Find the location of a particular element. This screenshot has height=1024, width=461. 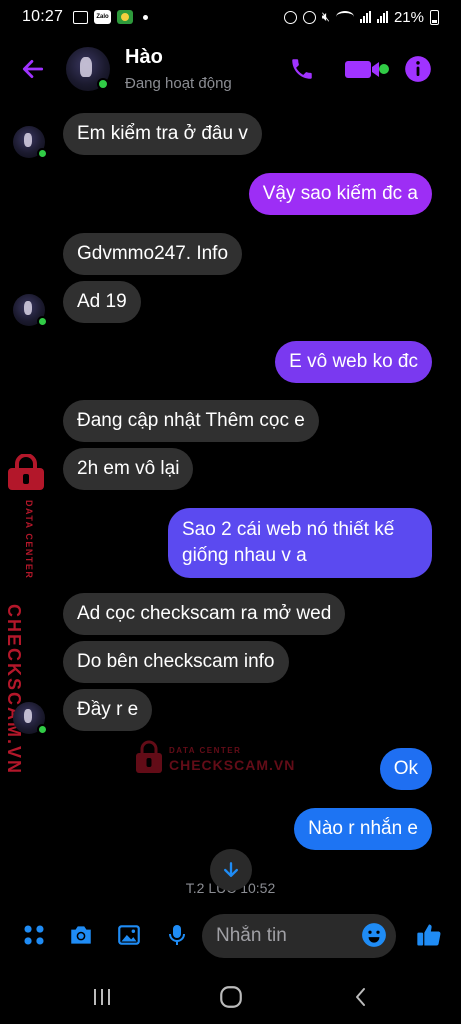

gallery-notification-icon is located at coordinates (81, 17).